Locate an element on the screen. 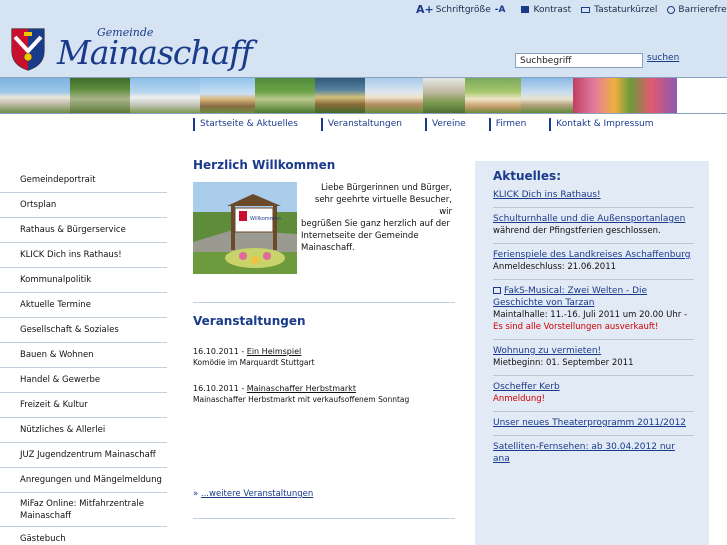  news-link: Wohnung zu vermieten! is located at coordinates (593, 351).